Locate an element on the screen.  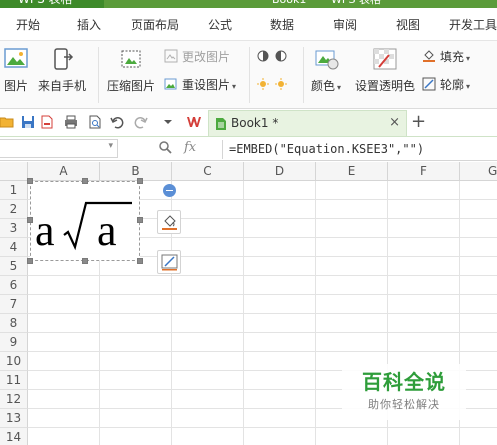
menu-page-layout: 页面布局 is located at coordinates (155, 25).